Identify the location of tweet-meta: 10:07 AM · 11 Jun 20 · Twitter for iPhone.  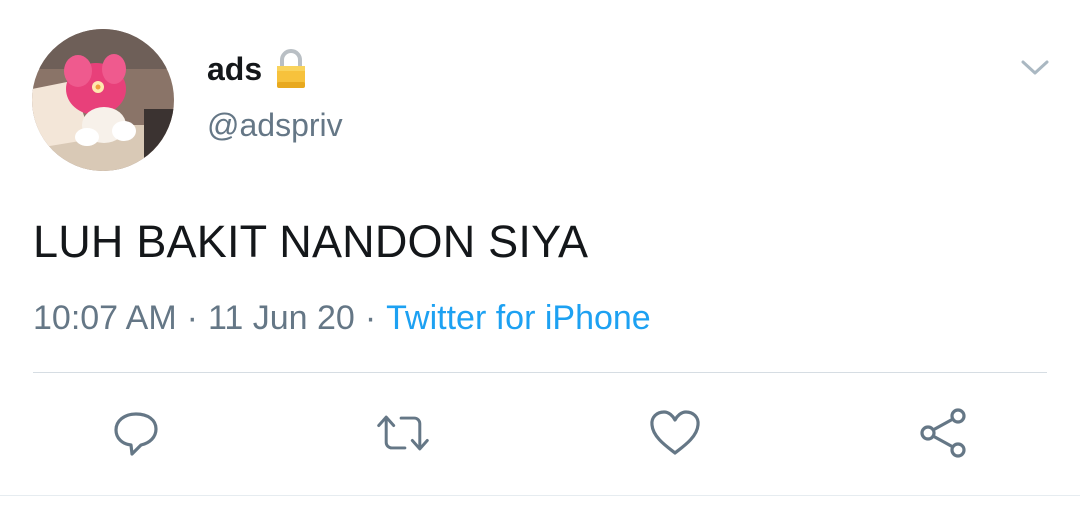
(342, 318).